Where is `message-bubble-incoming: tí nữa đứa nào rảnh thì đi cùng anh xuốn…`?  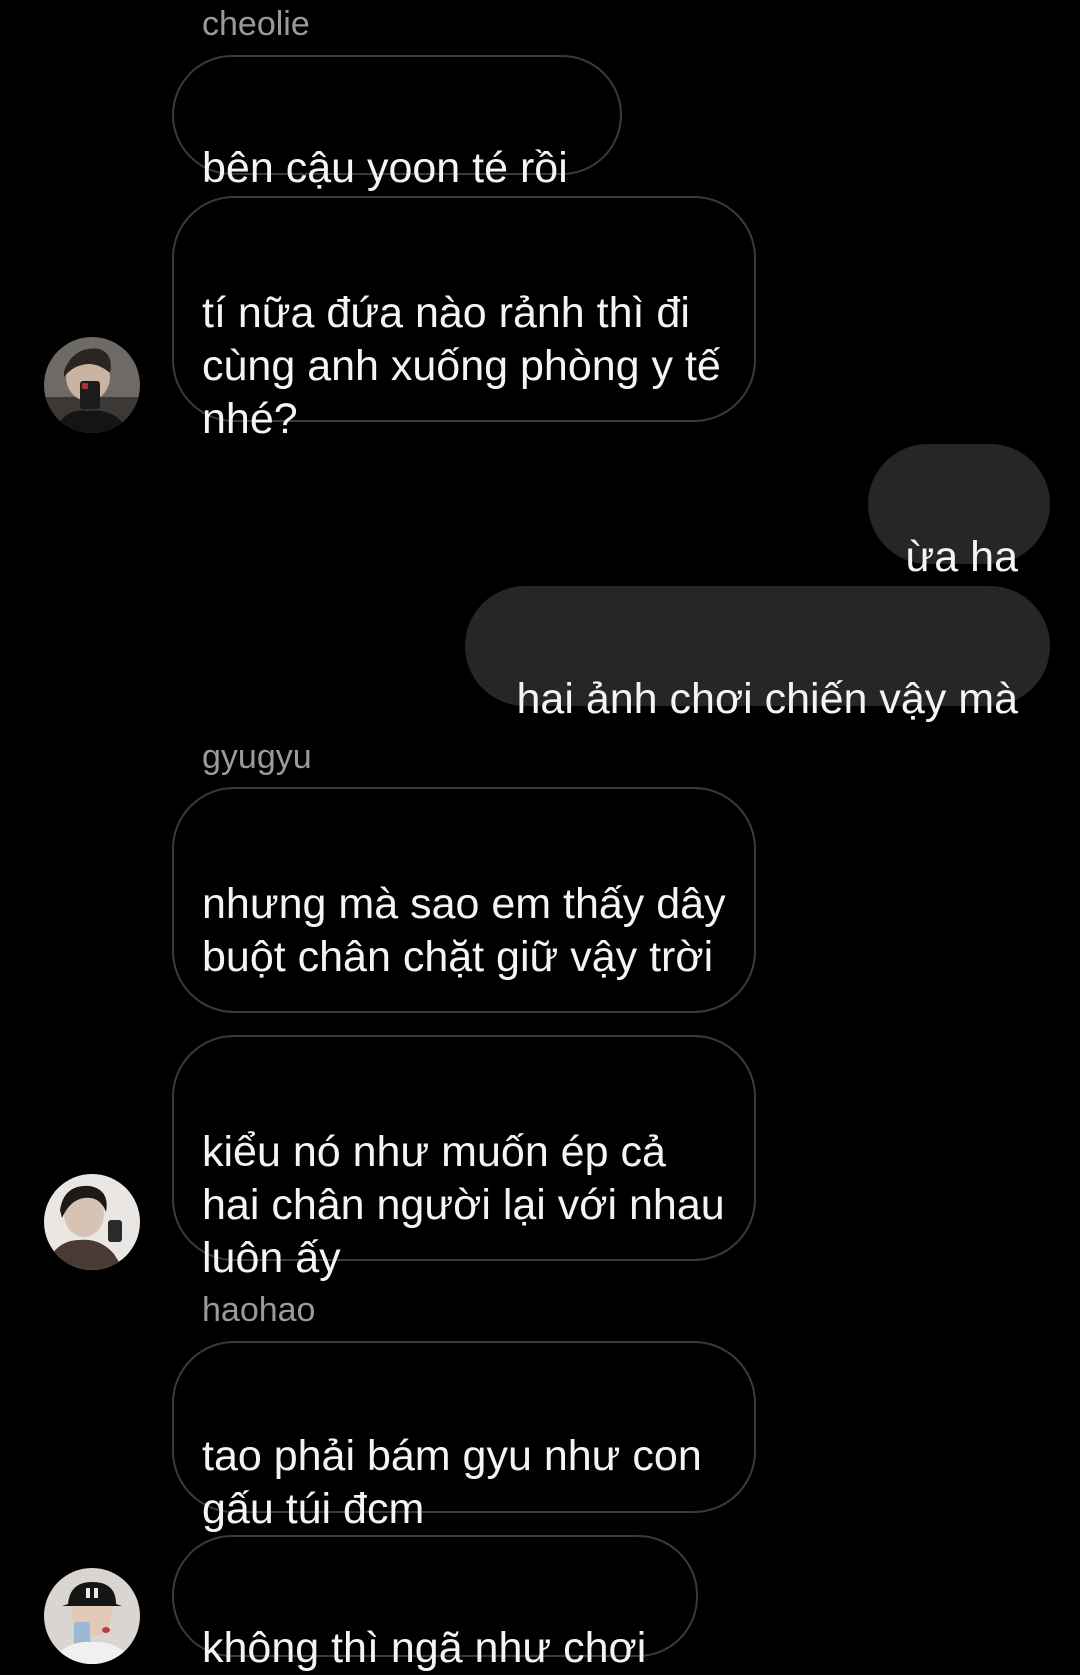 message-bubble-incoming: tí nữa đứa nào rảnh thì đi cùng anh xuốn… is located at coordinates (464, 319).